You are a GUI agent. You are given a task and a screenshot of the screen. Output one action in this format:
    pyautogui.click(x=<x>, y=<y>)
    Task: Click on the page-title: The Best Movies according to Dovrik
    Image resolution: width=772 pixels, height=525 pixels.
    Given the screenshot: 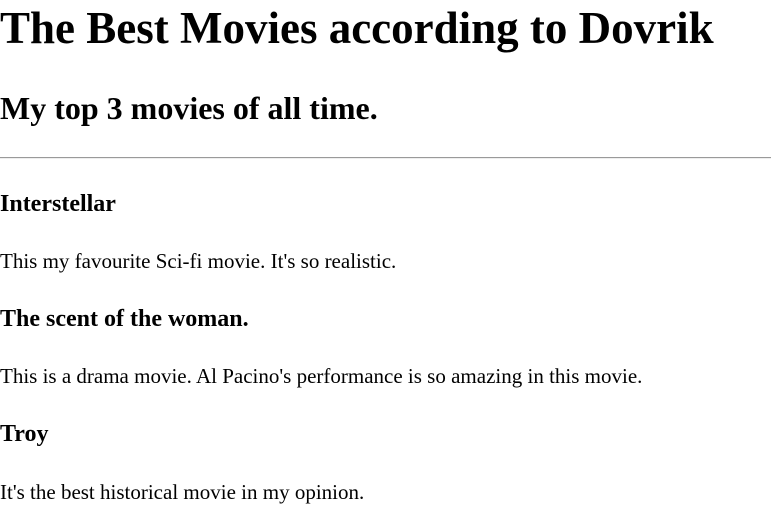 What is the action you would take?
    pyautogui.click(x=357, y=28)
    